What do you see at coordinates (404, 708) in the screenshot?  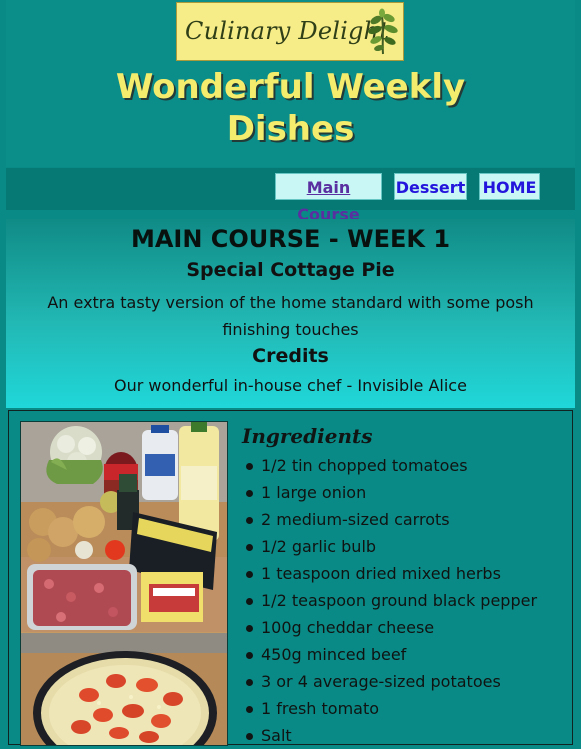 I see `list-item: 1 fresh tomato` at bounding box center [404, 708].